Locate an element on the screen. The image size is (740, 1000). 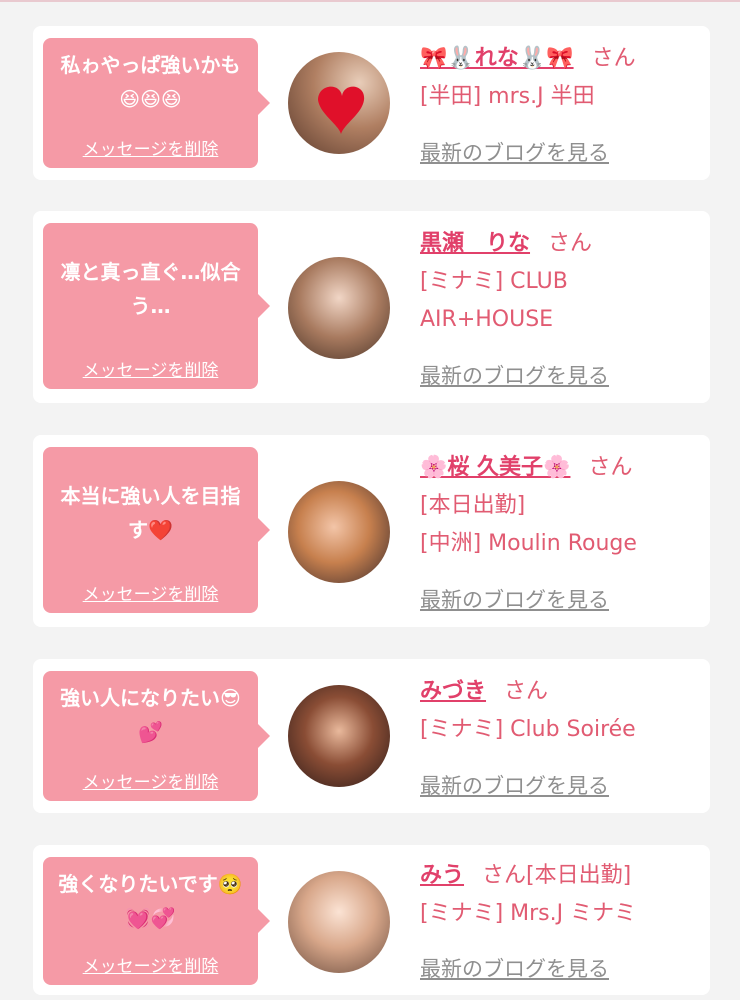
message-text: 本当に強い人を目指す❤️ is located at coordinates (150, 513).